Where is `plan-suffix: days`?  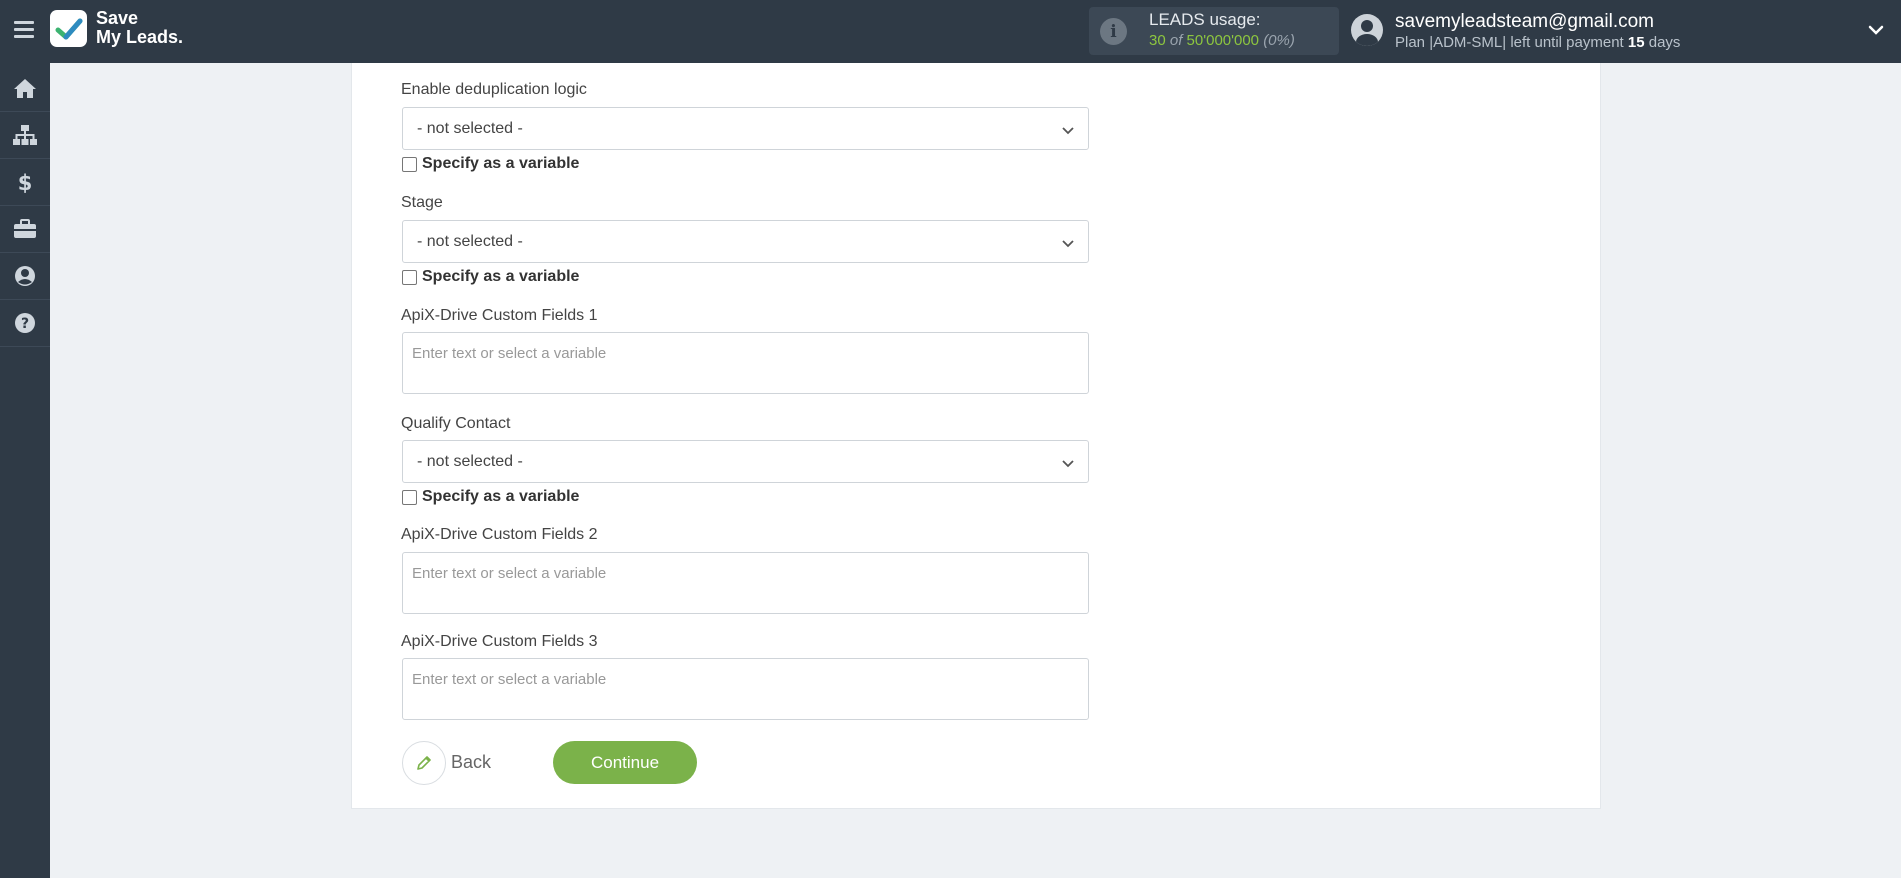
plan-suffix: days is located at coordinates (1664, 42).